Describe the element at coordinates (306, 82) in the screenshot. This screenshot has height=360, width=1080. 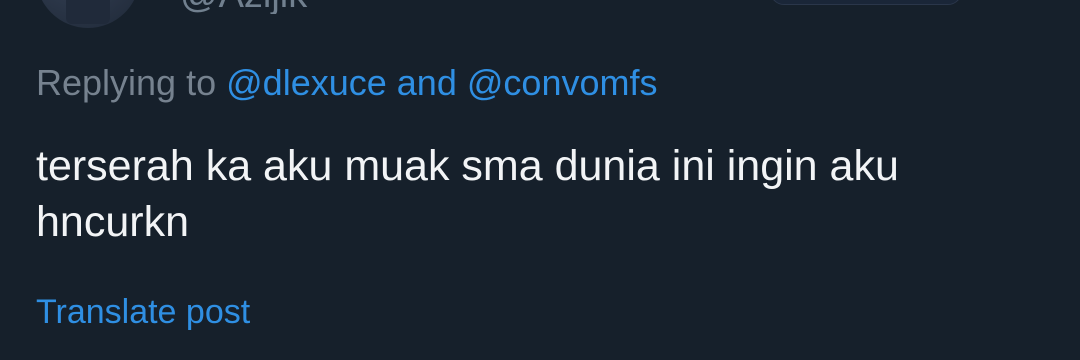
I see `mention-link-dlexuce: @dlexuce` at that location.